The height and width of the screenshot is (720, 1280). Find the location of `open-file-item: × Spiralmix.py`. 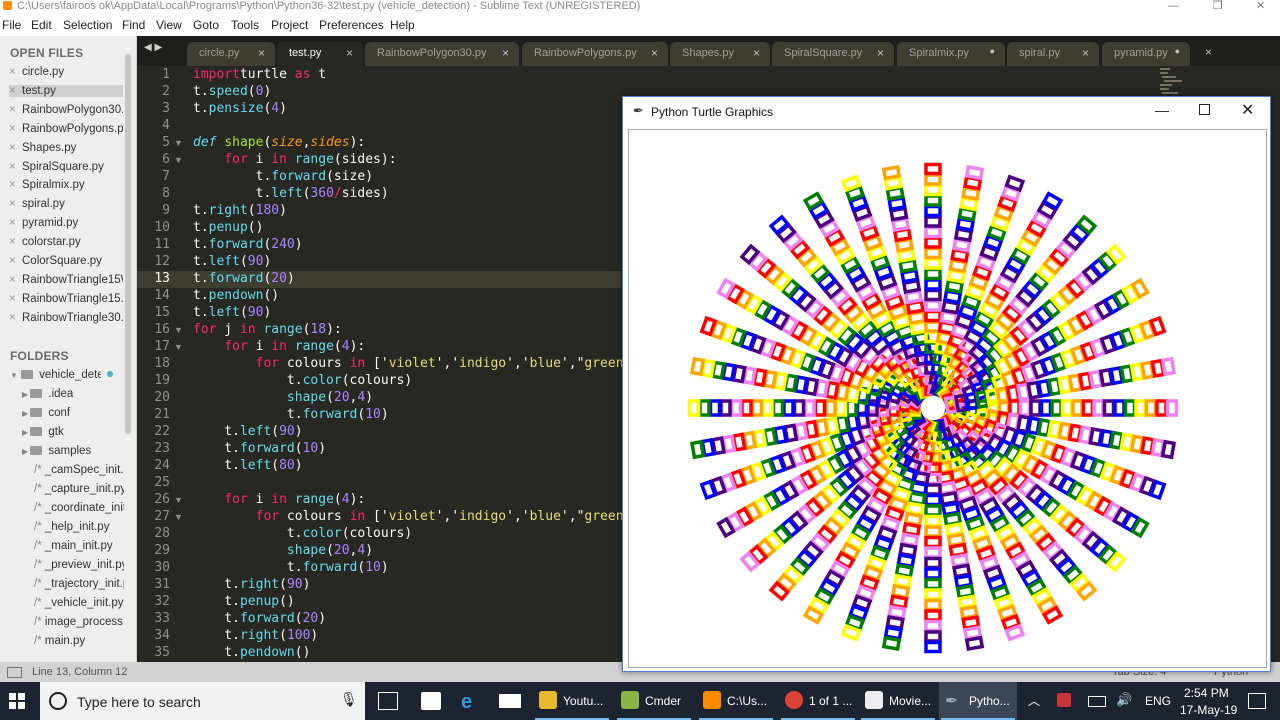

open-file-item: × Spiralmix.py is located at coordinates (66, 185).